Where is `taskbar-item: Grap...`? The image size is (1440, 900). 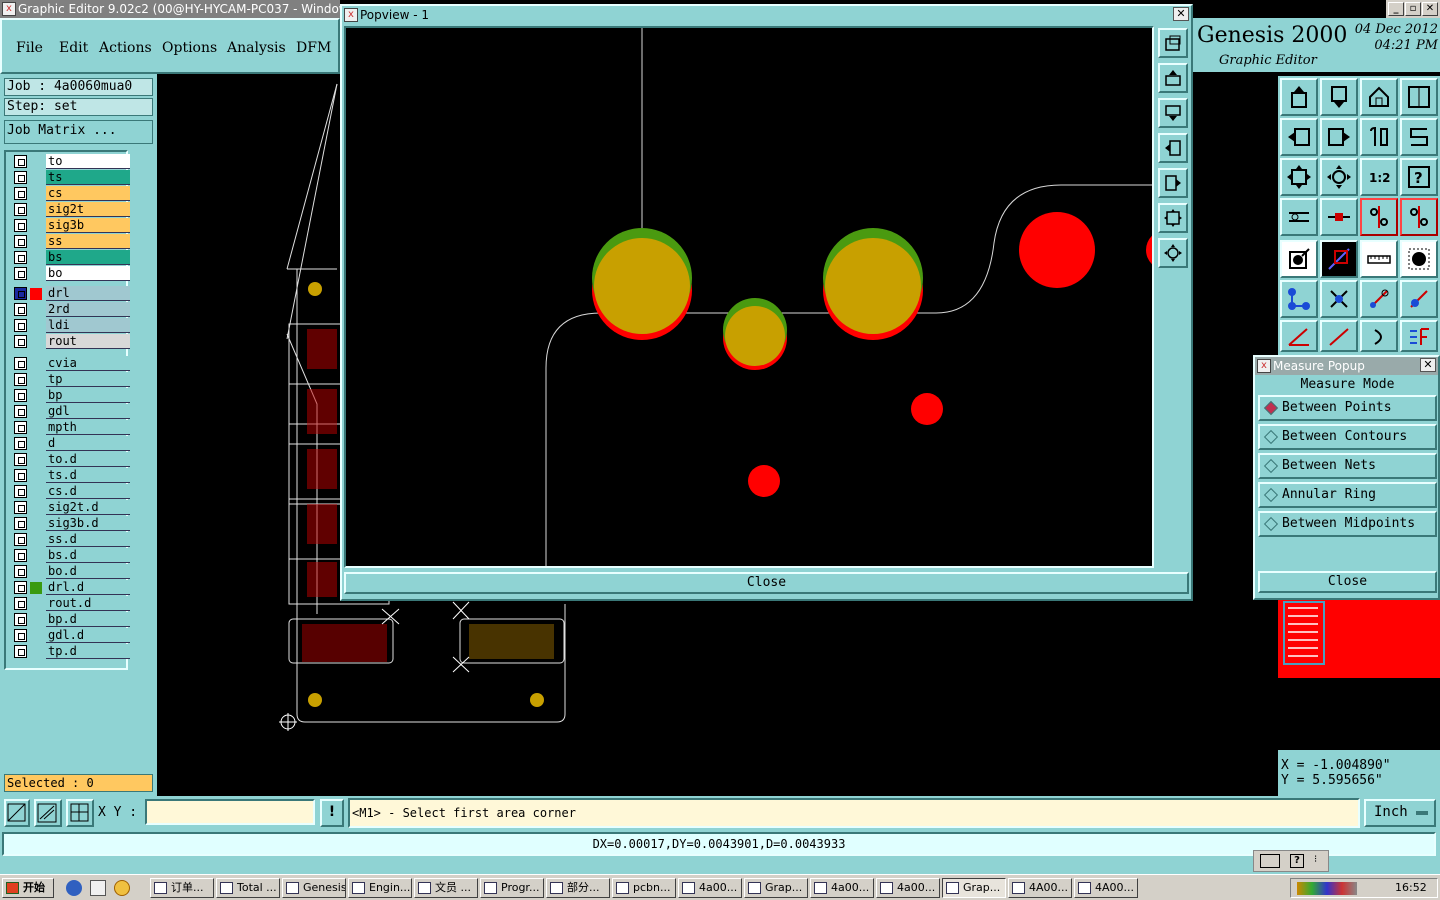
taskbar-item: Grap... is located at coordinates (974, 888).